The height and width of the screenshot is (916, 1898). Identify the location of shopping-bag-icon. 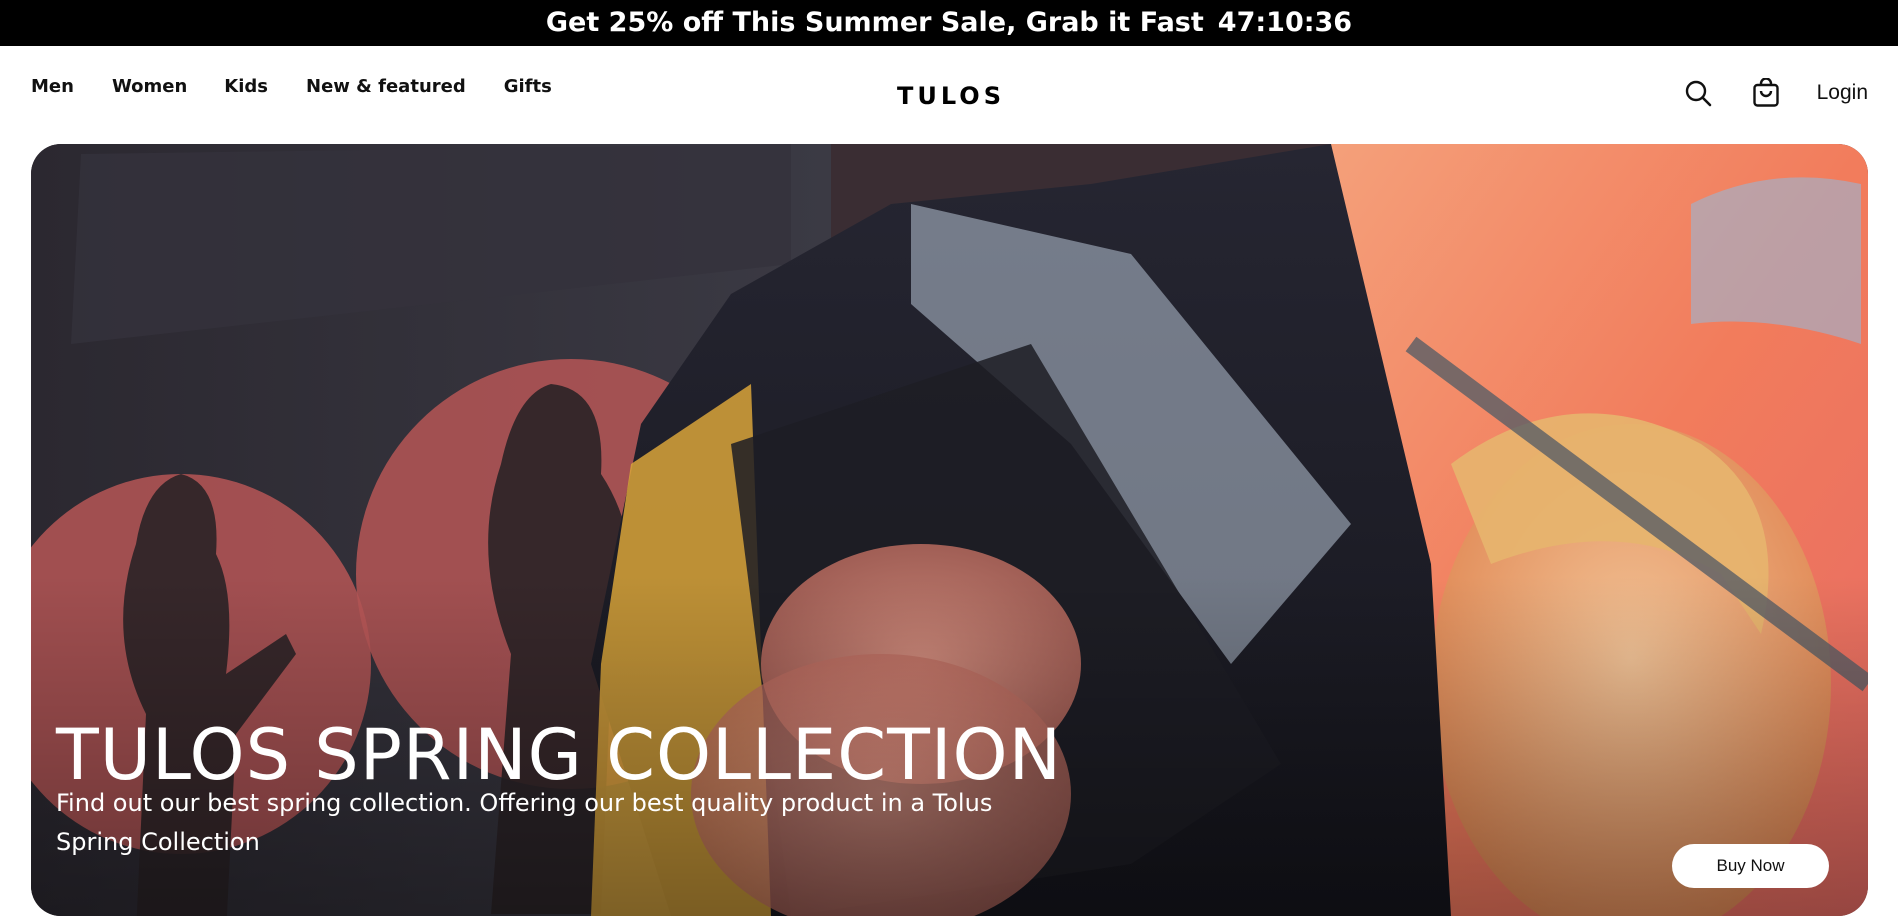
(1765, 92).